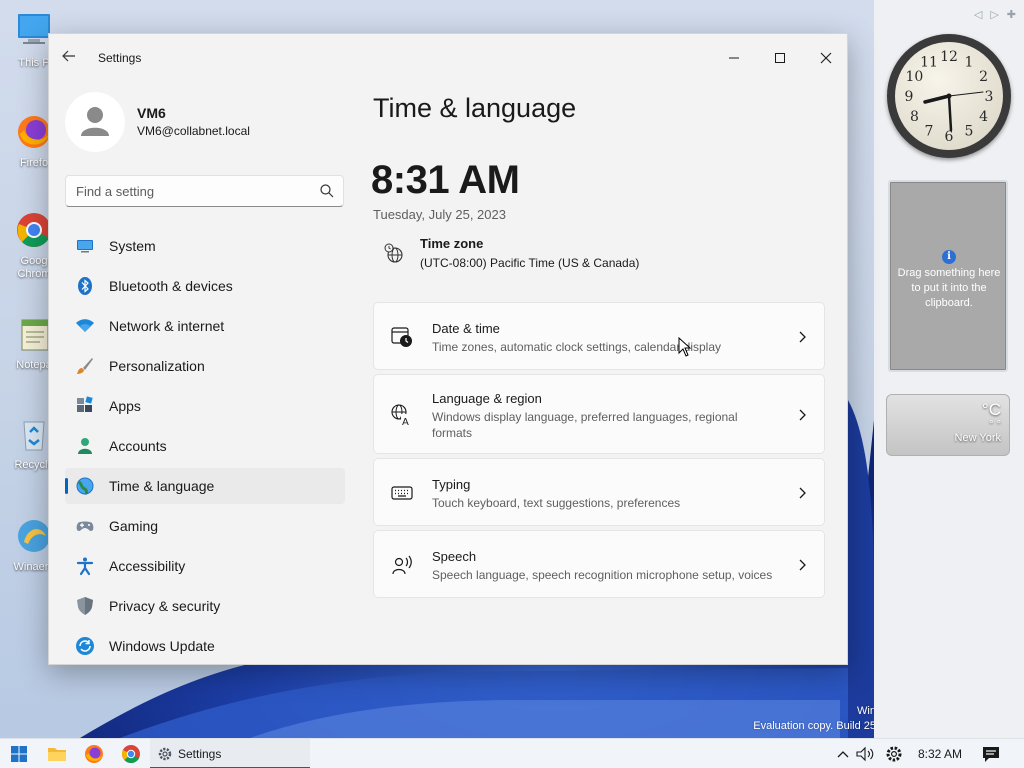  What do you see at coordinates (401, 337) in the screenshot?
I see `calendar-clock-icon` at bounding box center [401, 337].